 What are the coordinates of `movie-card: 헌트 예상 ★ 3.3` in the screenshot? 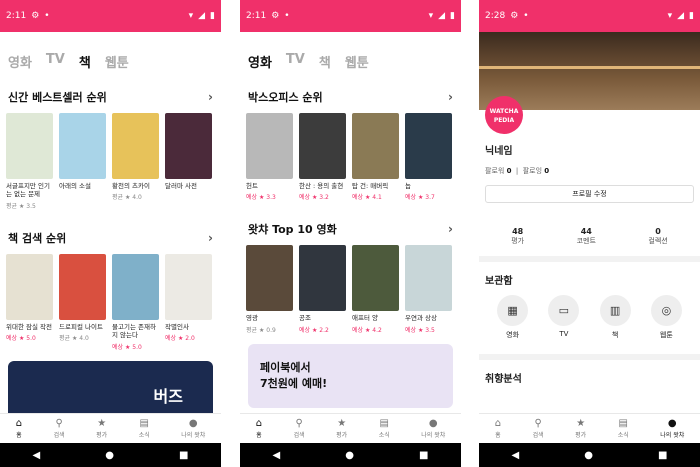 It's located at (269, 157).